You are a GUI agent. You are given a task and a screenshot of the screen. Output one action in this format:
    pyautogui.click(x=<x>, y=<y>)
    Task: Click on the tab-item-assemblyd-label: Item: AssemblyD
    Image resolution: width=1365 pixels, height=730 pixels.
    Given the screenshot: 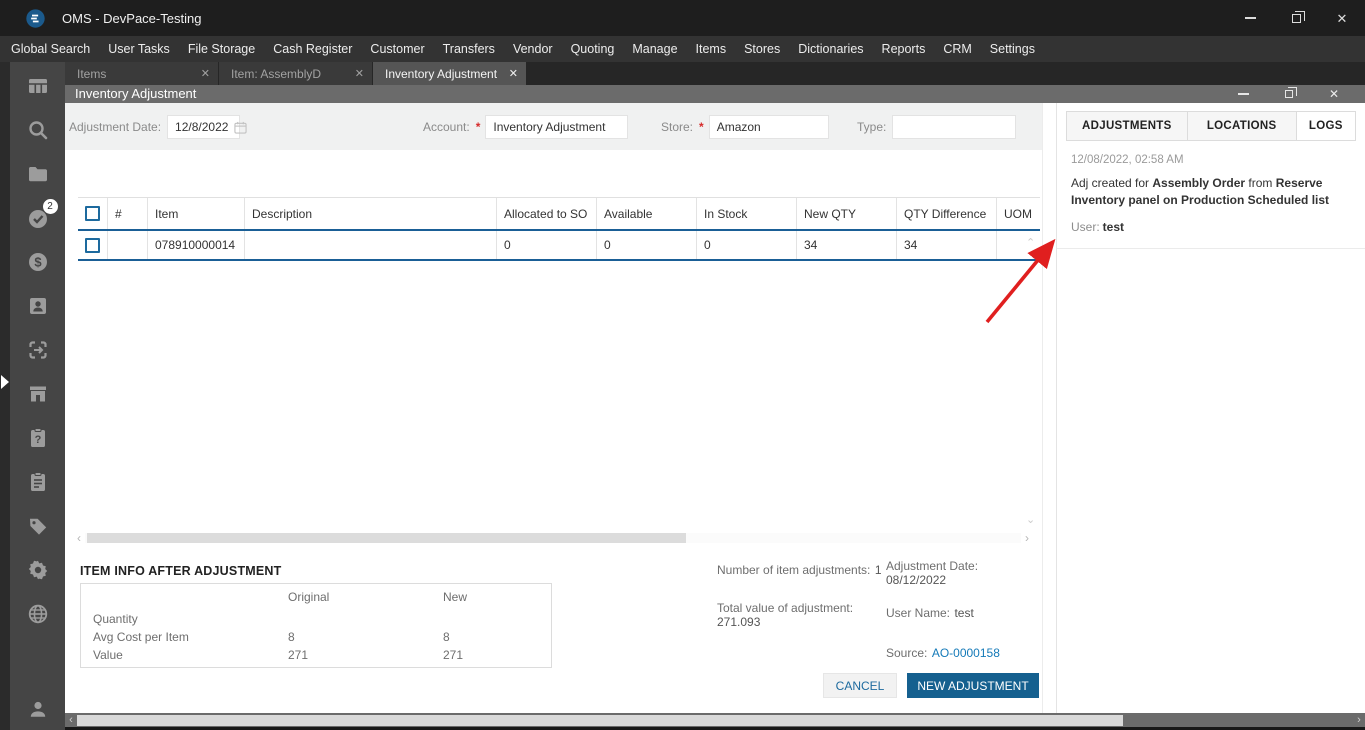 What is the action you would take?
    pyautogui.click(x=276, y=73)
    